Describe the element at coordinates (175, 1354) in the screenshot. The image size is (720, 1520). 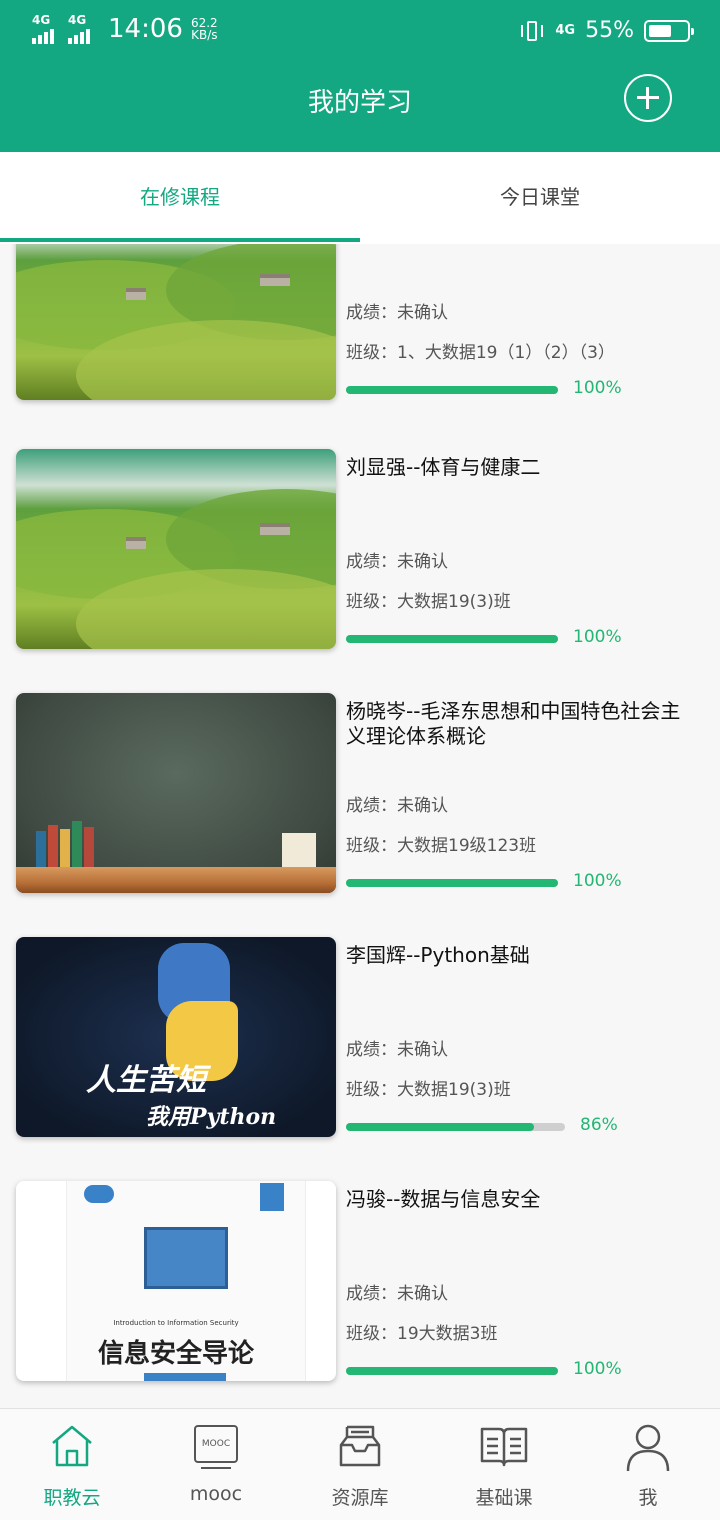
I see `thumbnail-text: 信息安全导论` at that location.